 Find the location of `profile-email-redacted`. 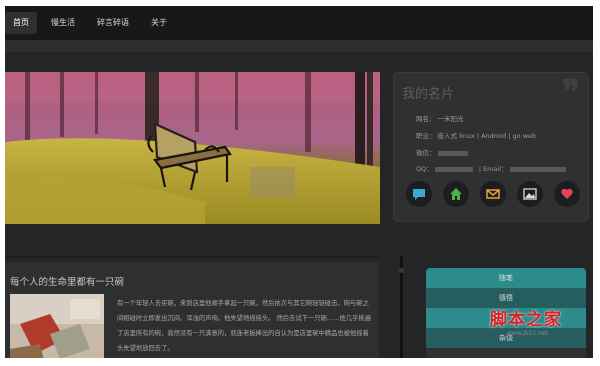

profile-email-redacted is located at coordinates (537, 169).